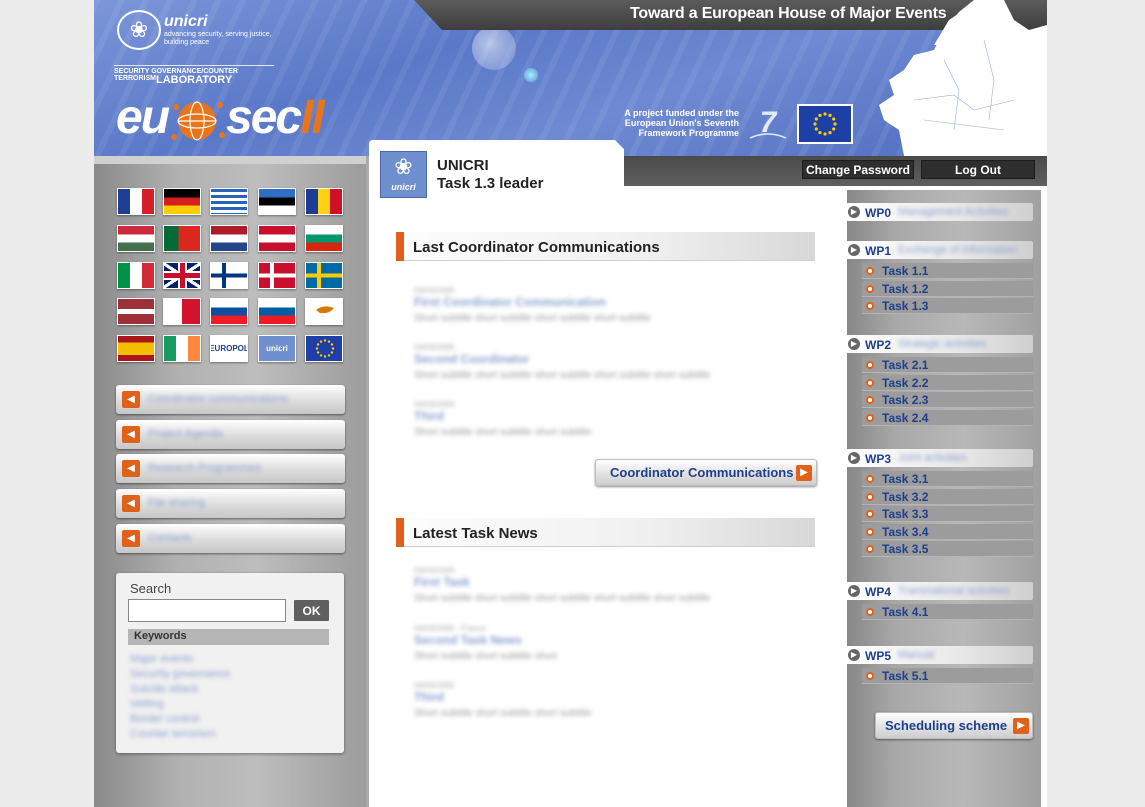  Describe the element at coordinates (324, 348) in the screenshot. I see `flag-european-union-icon` at that location.